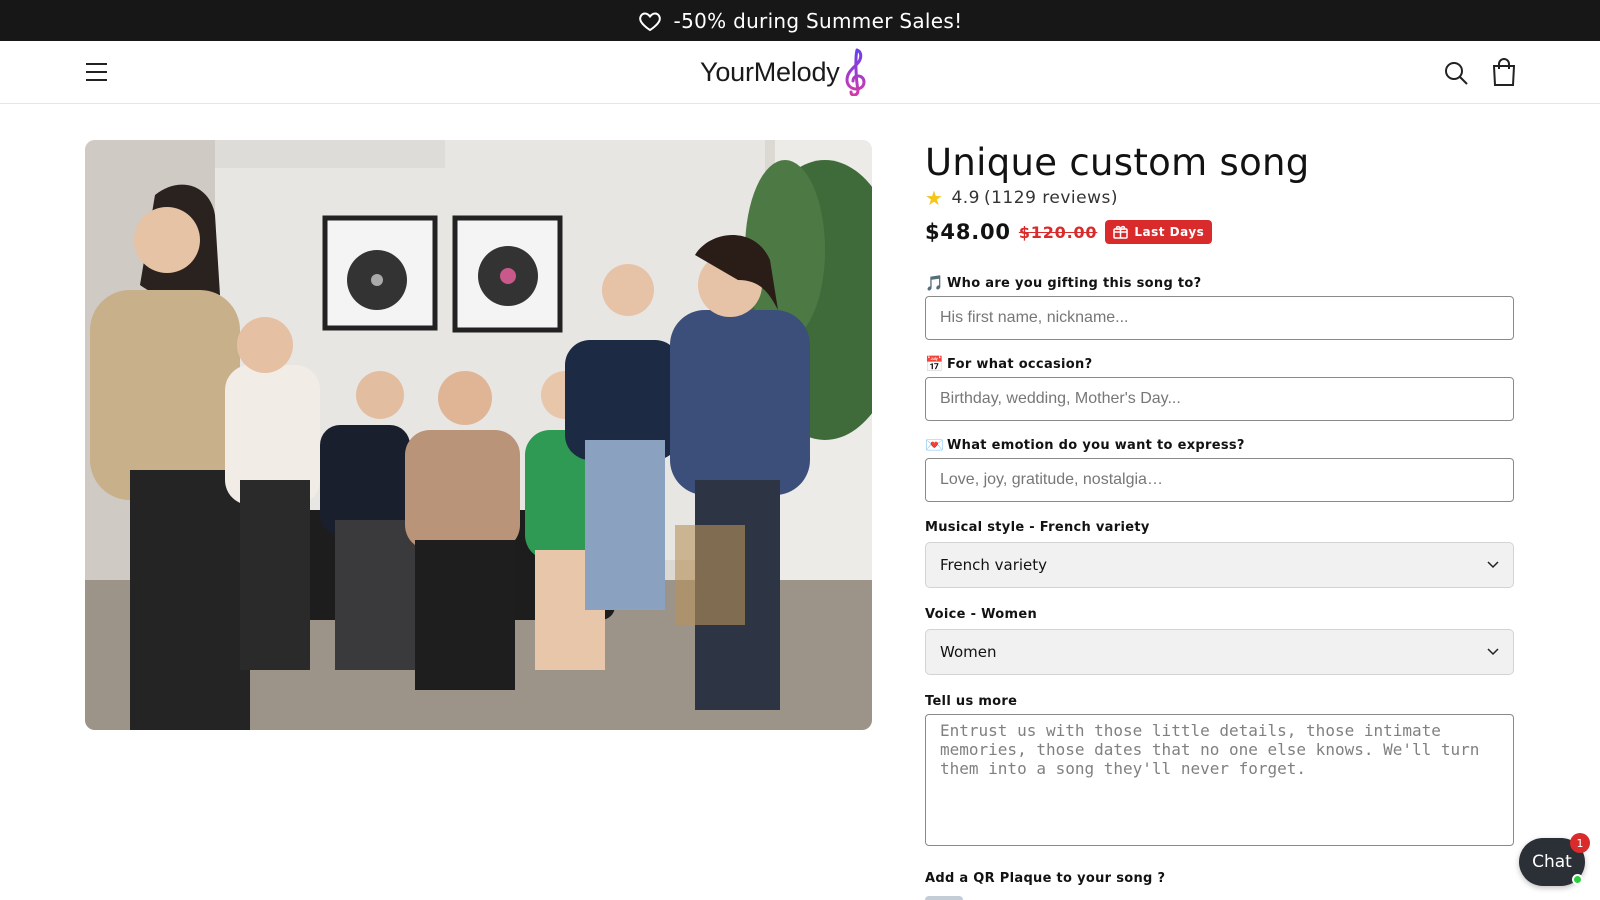 Image resolution: width=1600 pixels, height=900 pixels. I want to click on chat-notification-badge: 1, so click(1580, 843).